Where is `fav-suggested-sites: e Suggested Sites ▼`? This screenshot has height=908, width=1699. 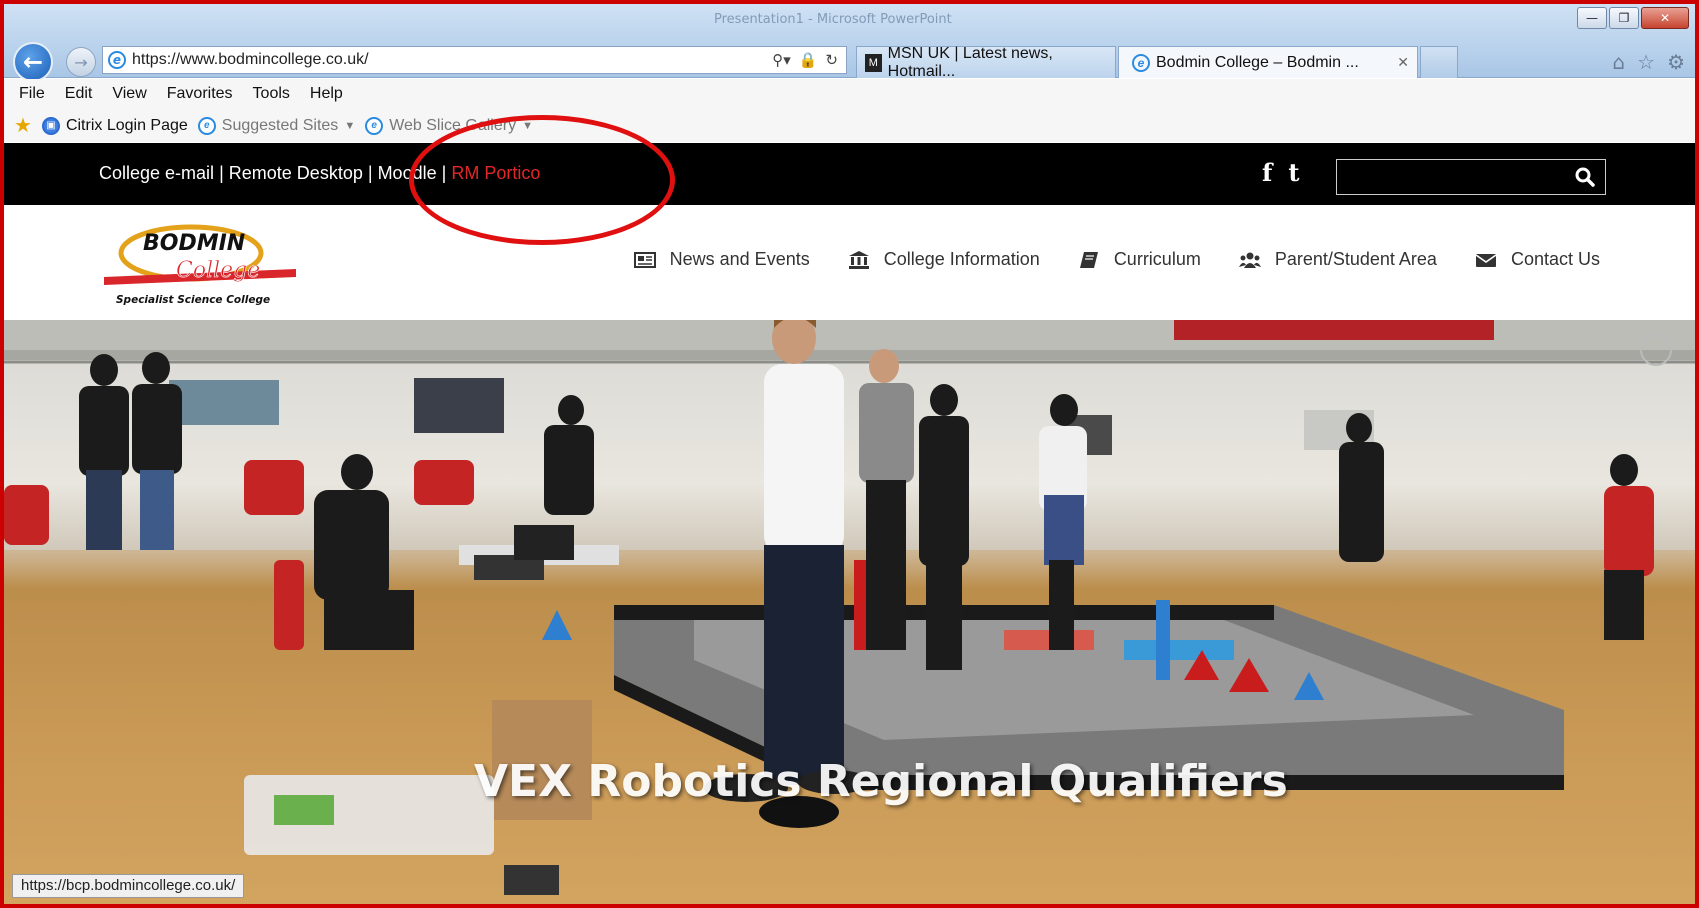 fav-suggested-sites: e Suggested Sites ▼ is located at coordinates (276, 125).